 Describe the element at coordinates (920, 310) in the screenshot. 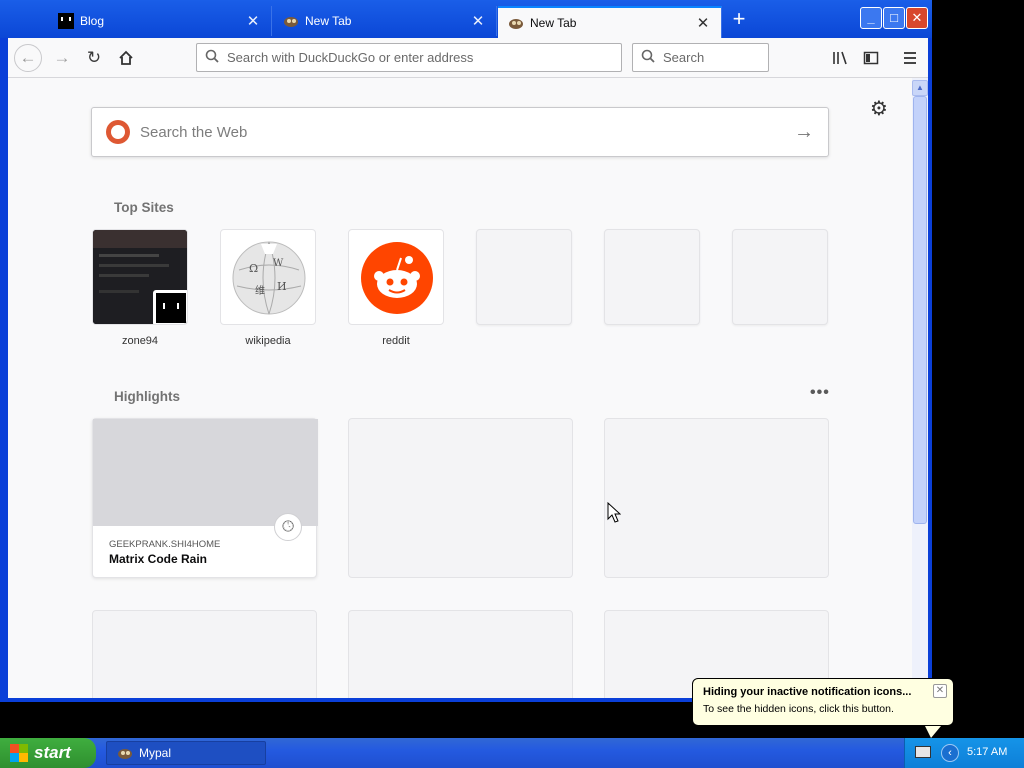

I see `scrollbar-thumb` at that location.